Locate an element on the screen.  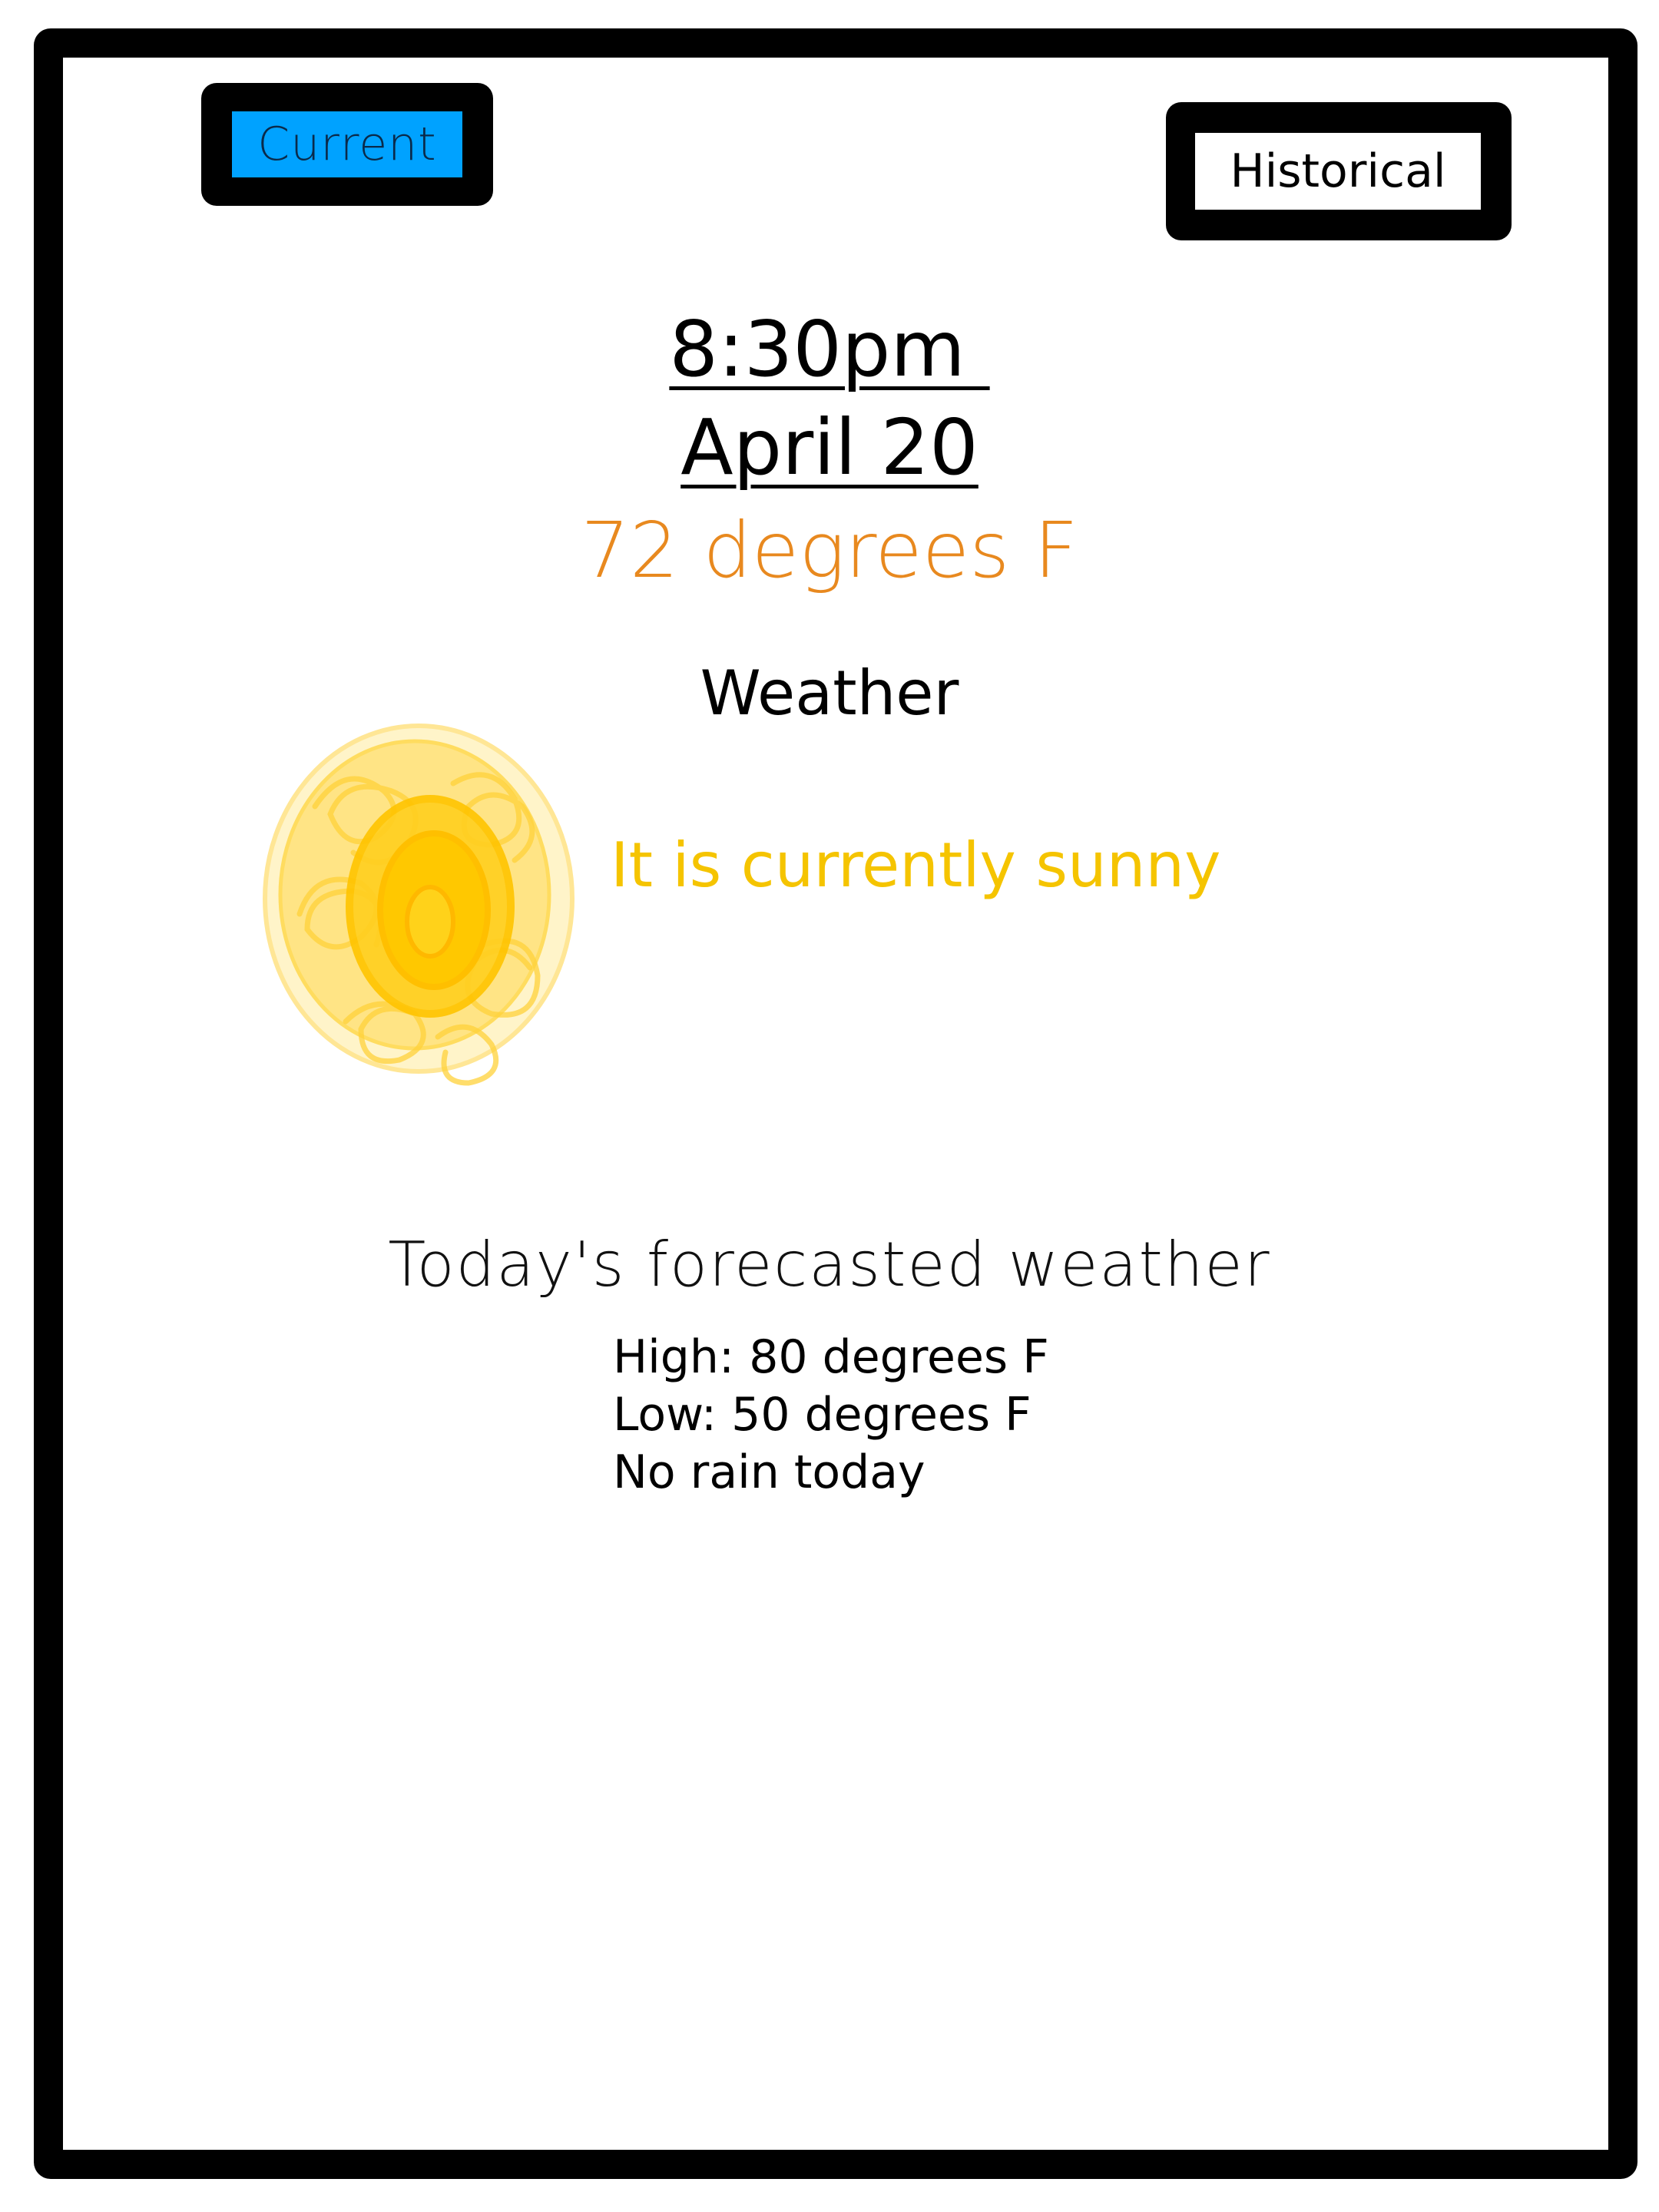
tab-historical: Historical is located at coordinates (1338, 172).